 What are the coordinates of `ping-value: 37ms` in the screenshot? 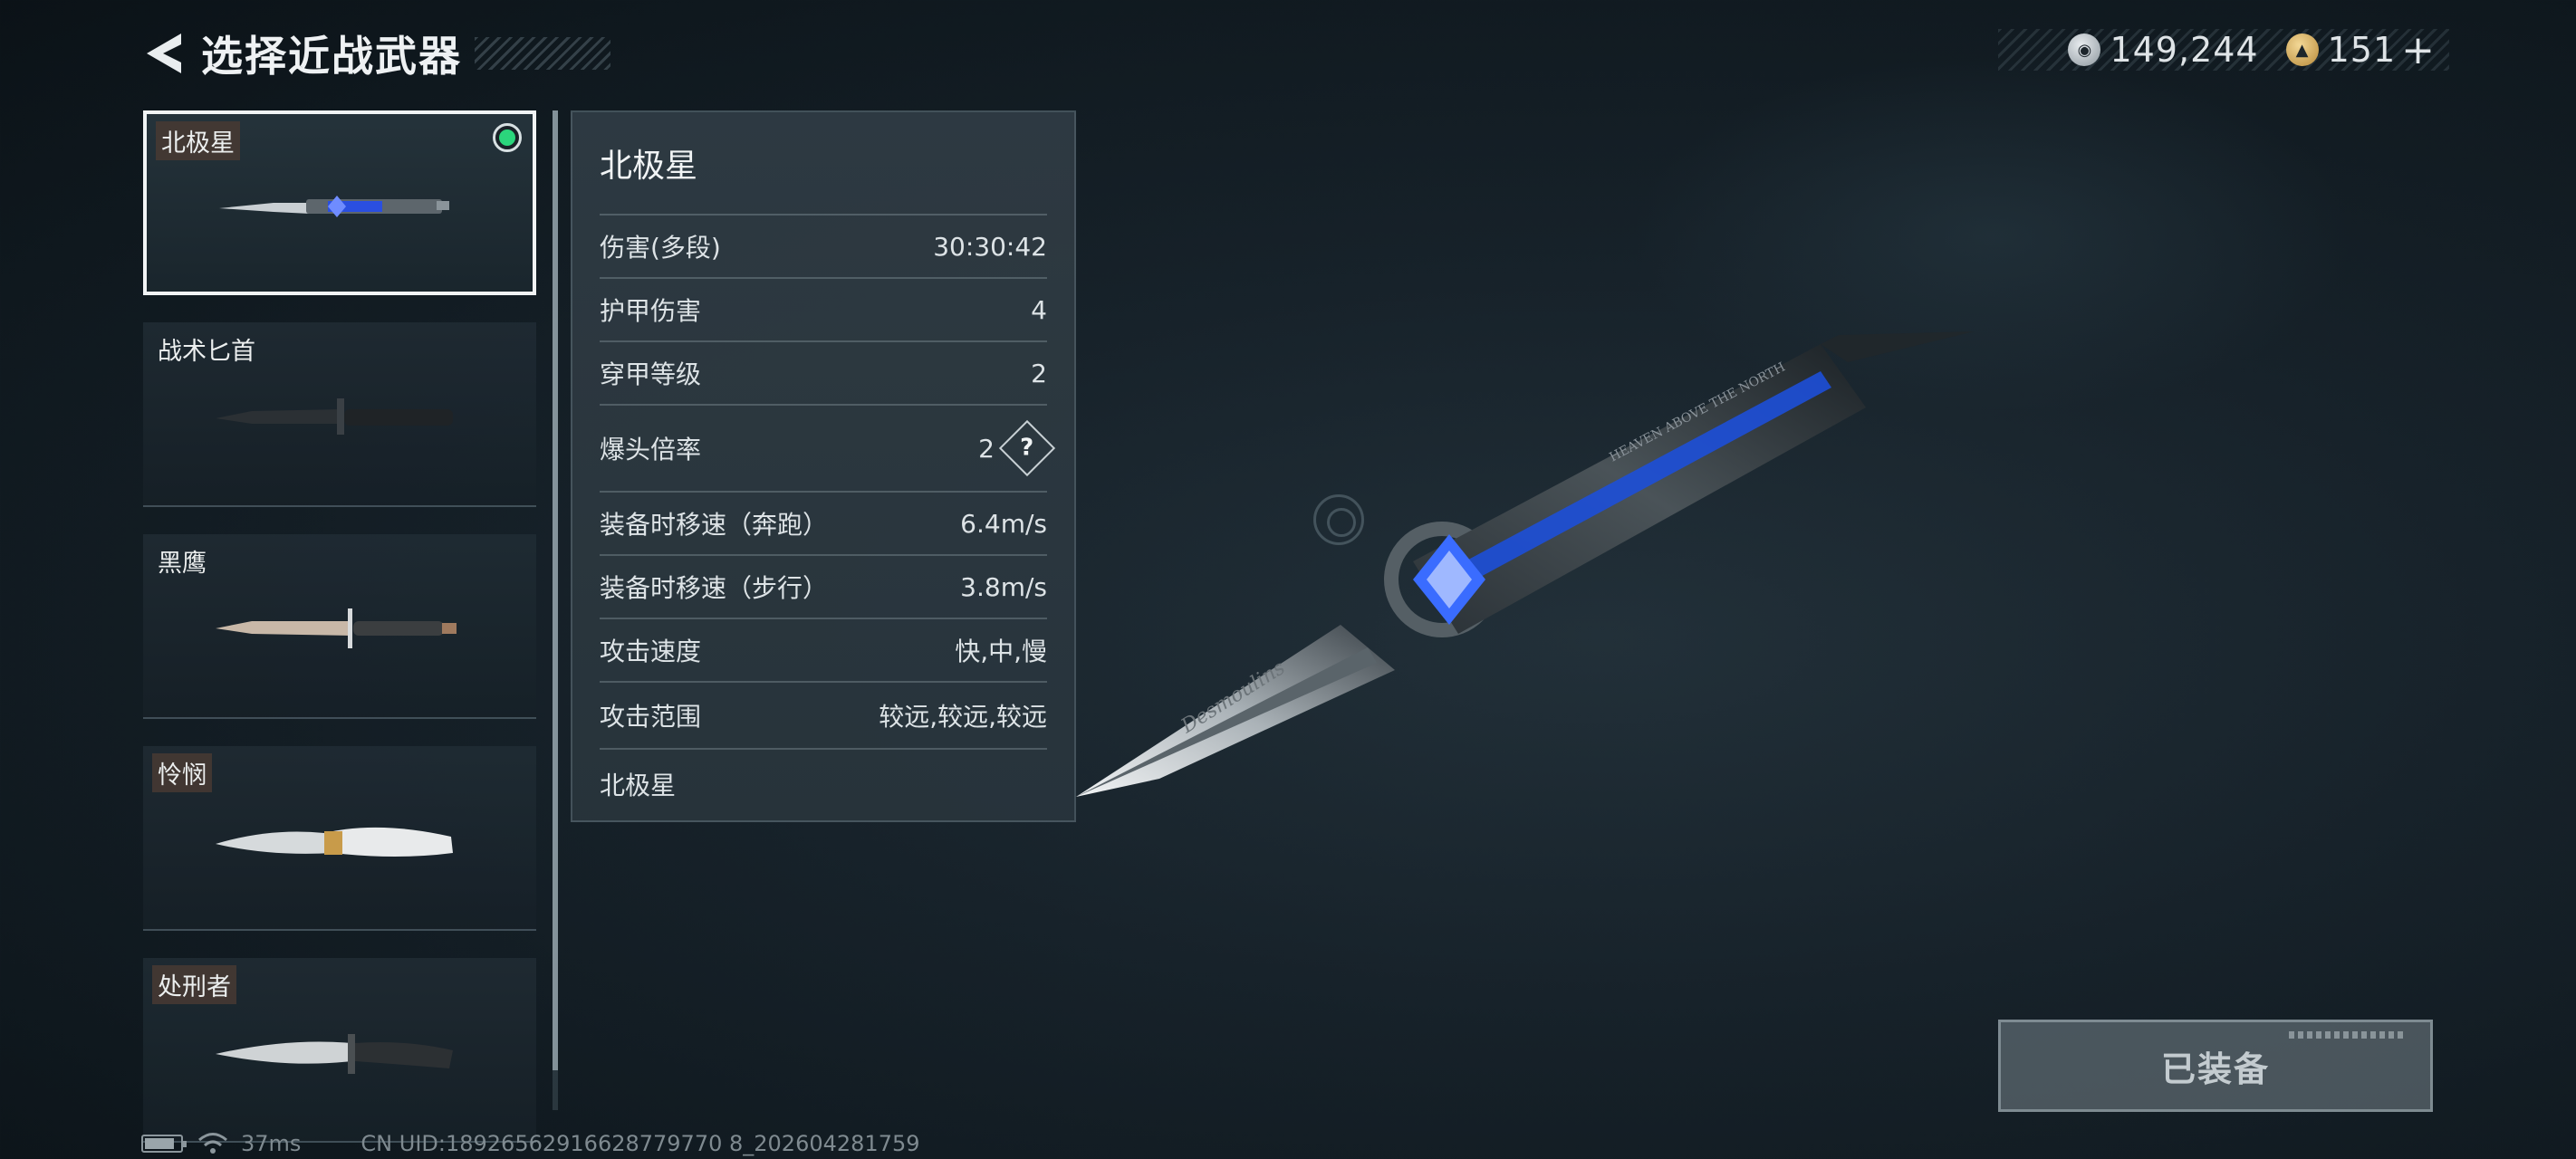 It's located at (271, 1143).